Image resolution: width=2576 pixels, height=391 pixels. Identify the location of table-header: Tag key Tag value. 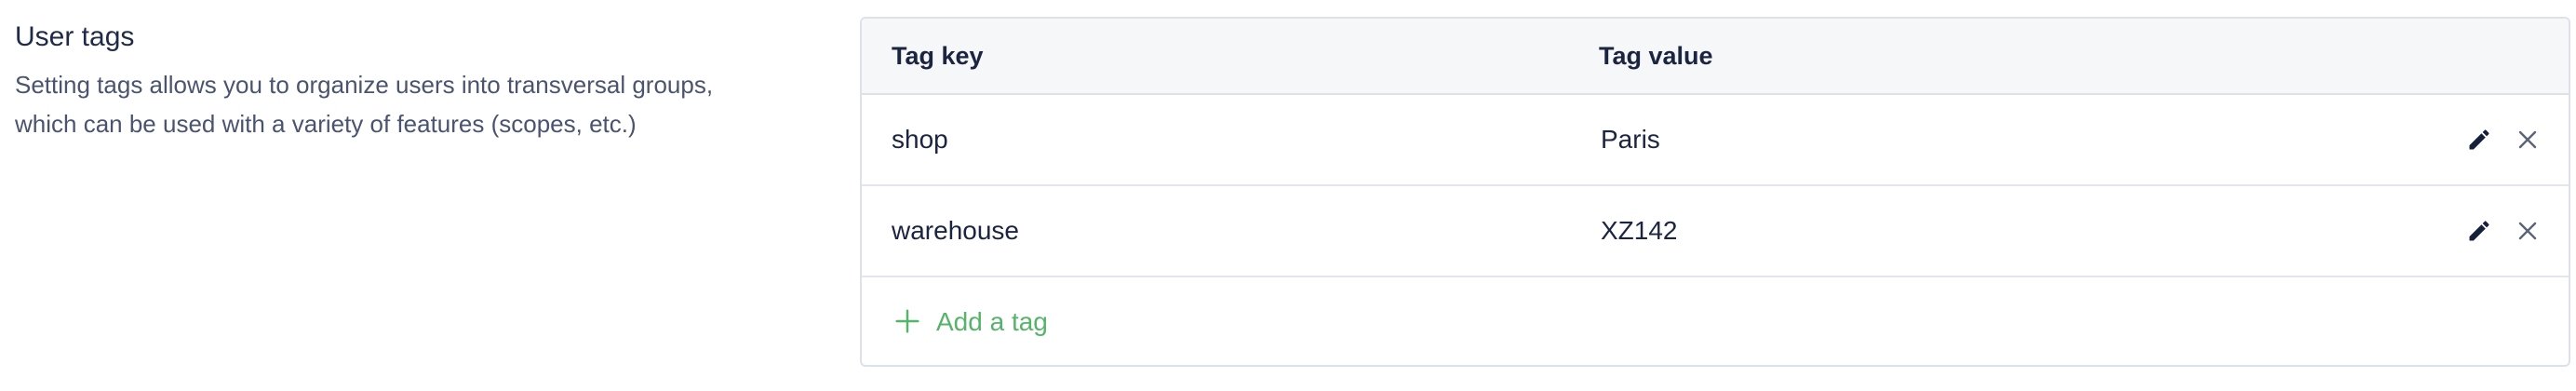
(1715, 57).